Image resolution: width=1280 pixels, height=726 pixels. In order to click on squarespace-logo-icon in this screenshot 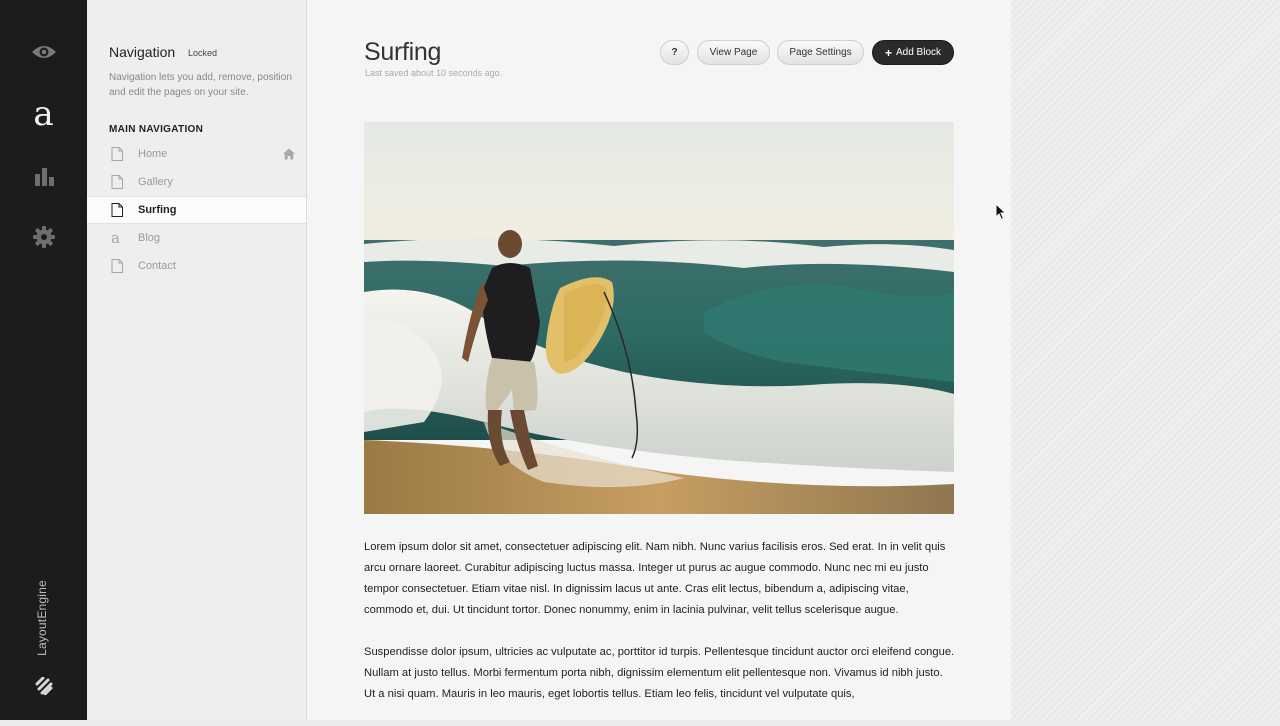, I will do `click(43, 686)`.